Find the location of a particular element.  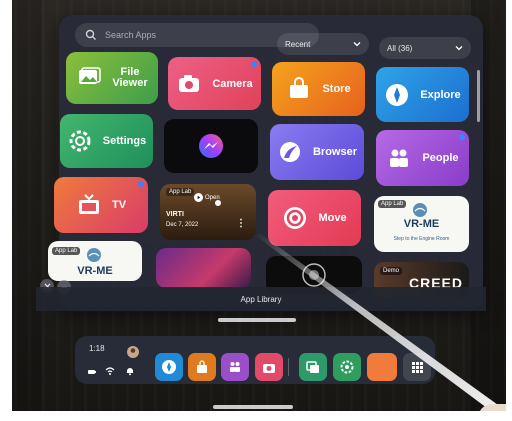

category-dropdown: All (36) is located at coordinates (425, 48).